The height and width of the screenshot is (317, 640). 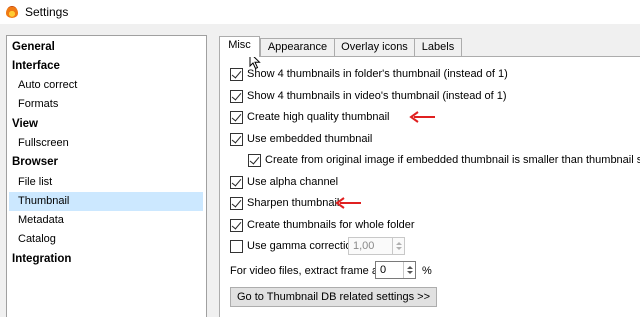 What do you see at coordinates (25, 124) in the screenshot?
I see `tree-item-view: View` at bounding box center [25, 124].